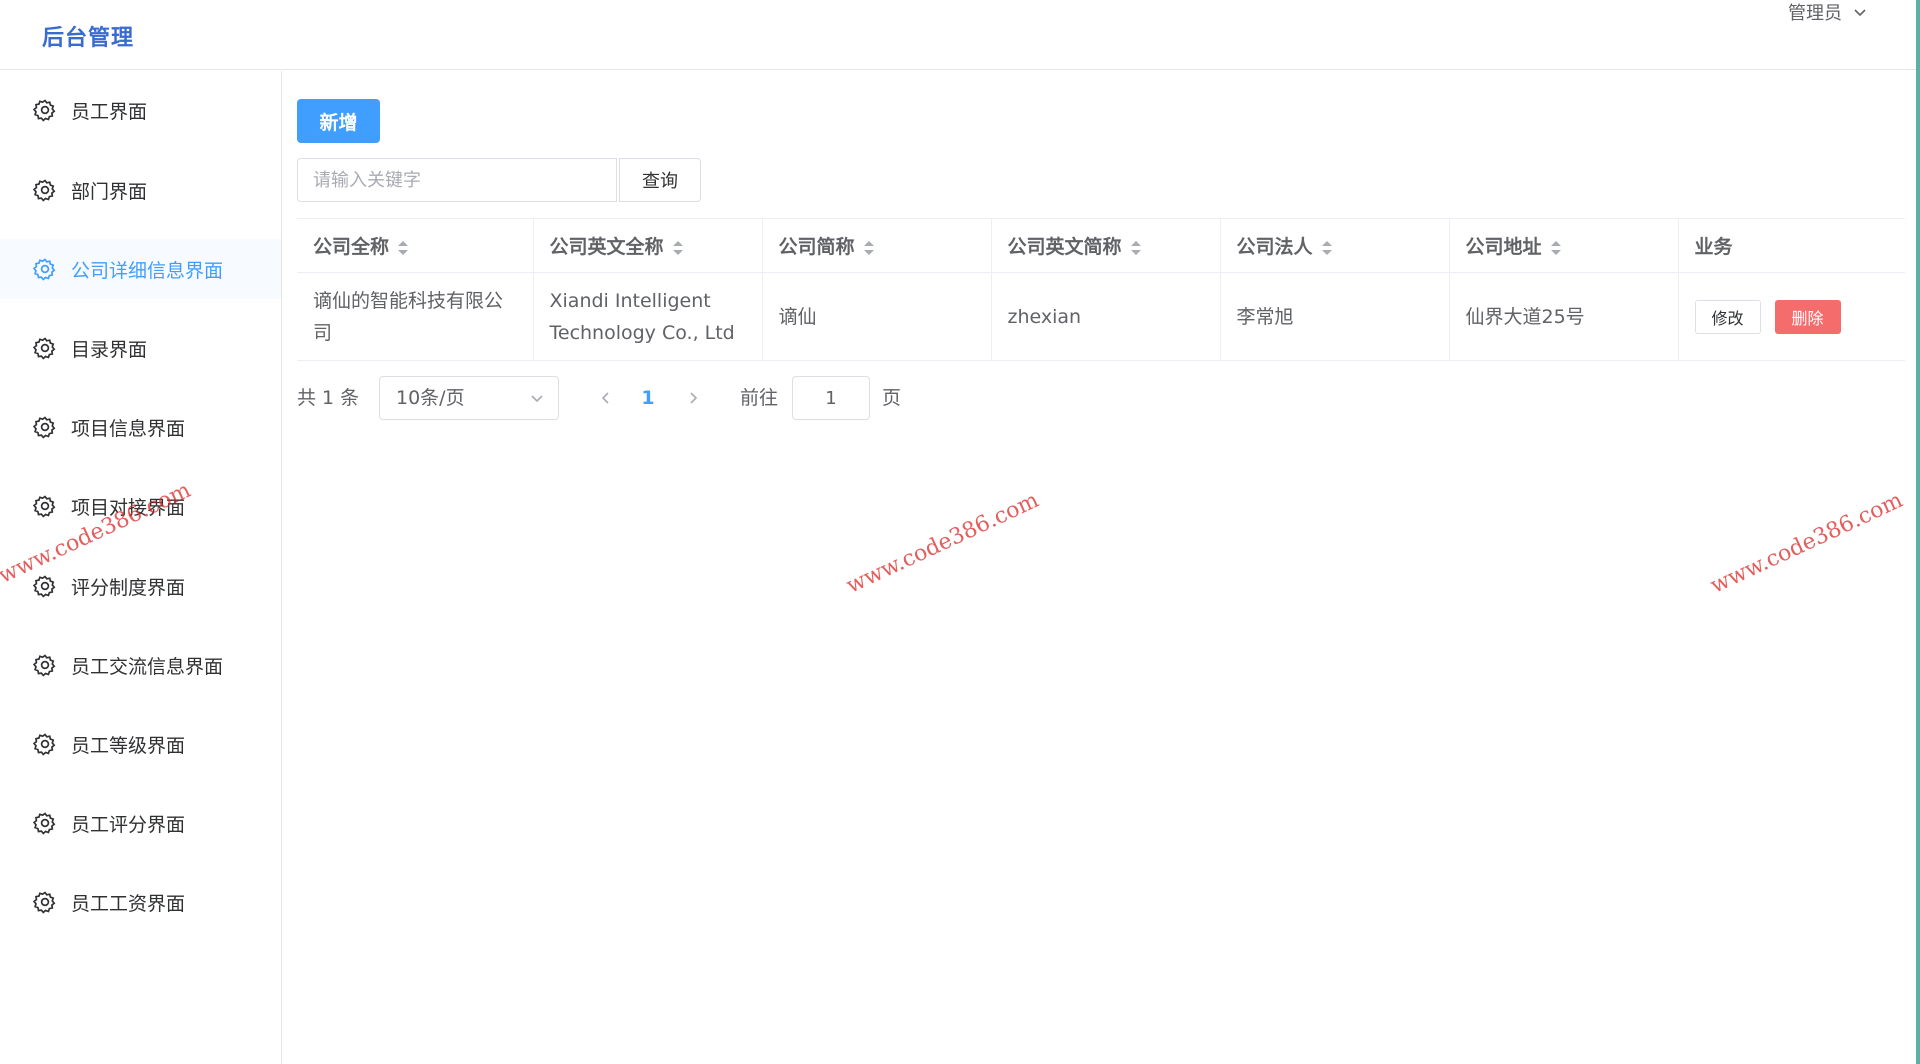  What do you see at coordinates (415, 245) in the screenshot?
I see `column-header-full-name: 公司全称` at bounding box center [415, 245].